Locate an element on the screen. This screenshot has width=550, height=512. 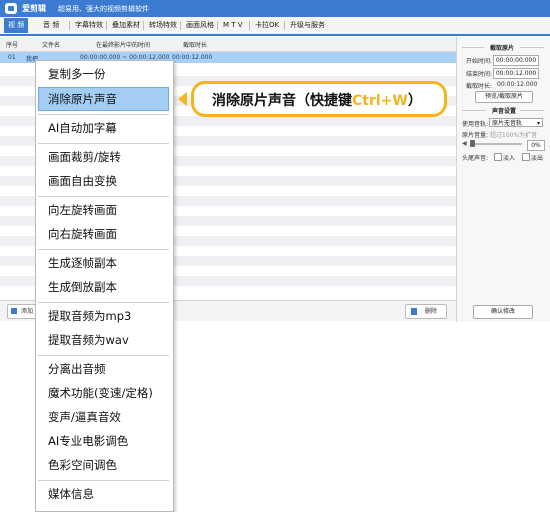
delete-label: 删除 is located at coordinates (431, 311).